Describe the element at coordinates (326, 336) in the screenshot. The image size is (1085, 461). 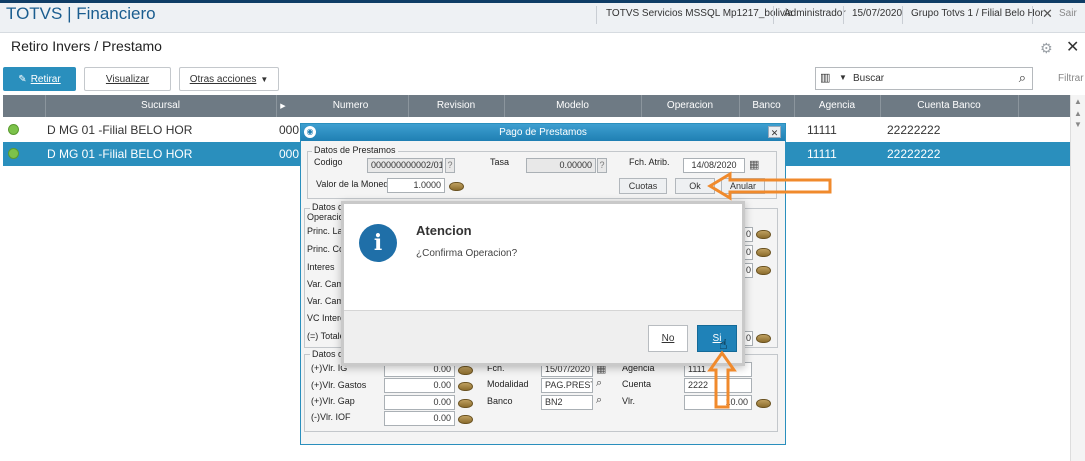
I see `totales-label: (=) Totale` at that location.